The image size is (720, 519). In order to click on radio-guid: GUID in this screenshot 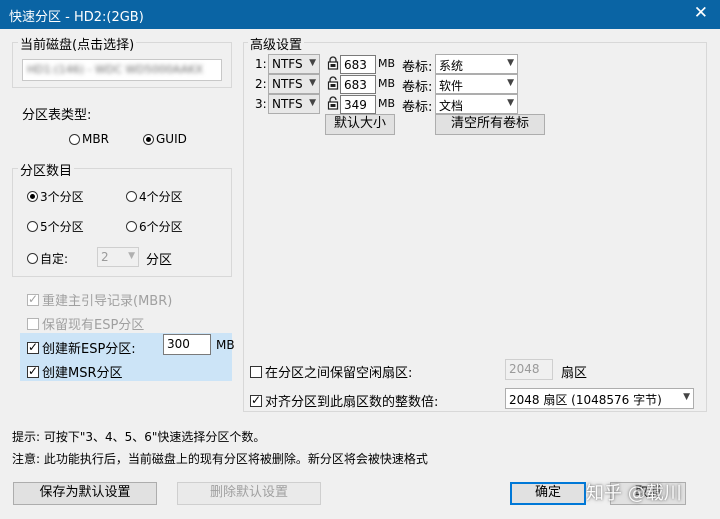, I will do `click(165, 139)`.